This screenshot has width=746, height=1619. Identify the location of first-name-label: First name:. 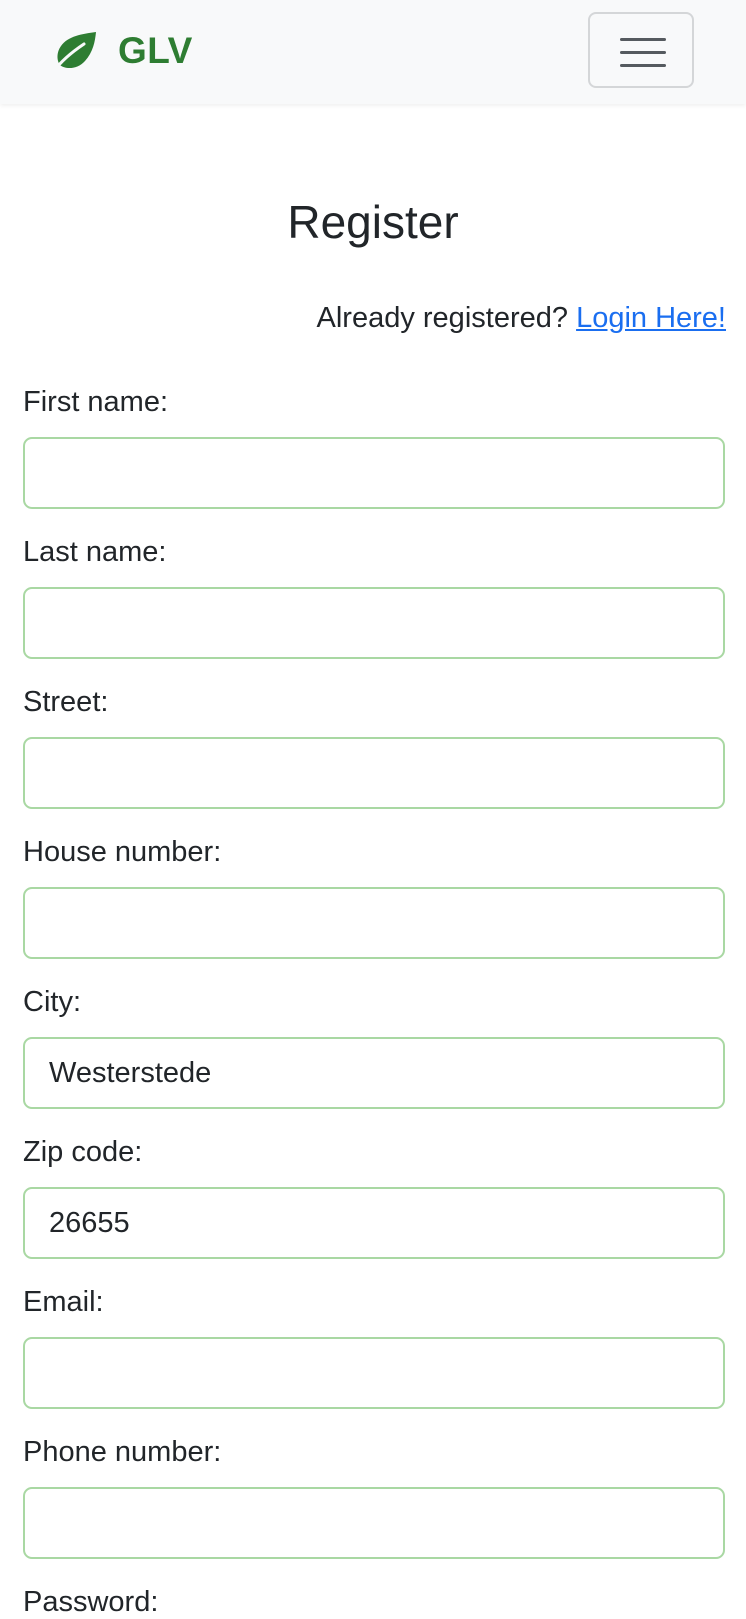
(96, 402).